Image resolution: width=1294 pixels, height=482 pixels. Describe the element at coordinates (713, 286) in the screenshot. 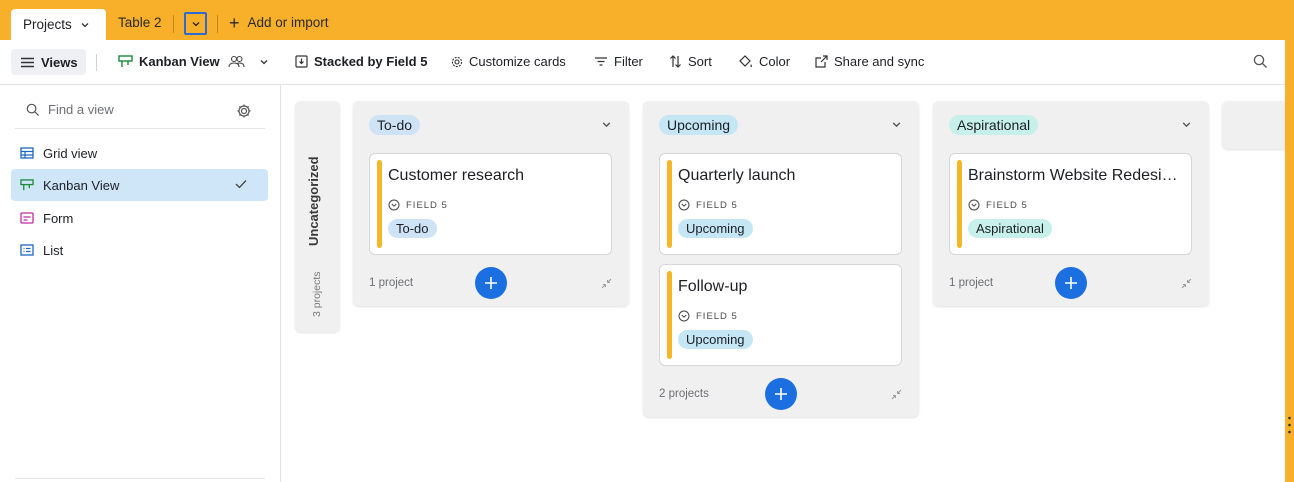

I see `card-title: Follow-up` at that location.